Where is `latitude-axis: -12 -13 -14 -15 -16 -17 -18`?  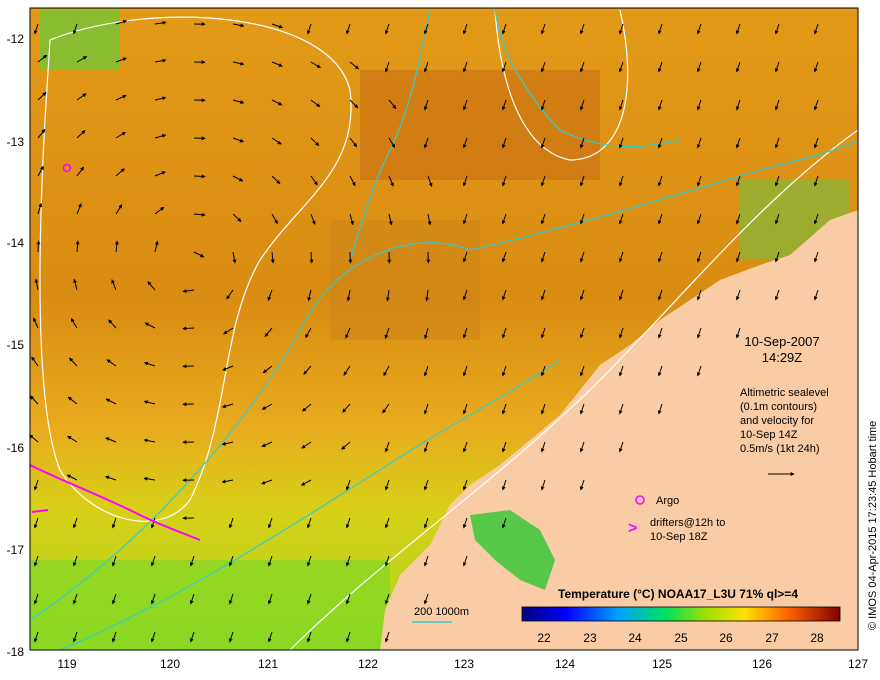
latitude-axis: -12 -13 -14 -15 -16 -17 -18 is located at coordinates (16, 345).